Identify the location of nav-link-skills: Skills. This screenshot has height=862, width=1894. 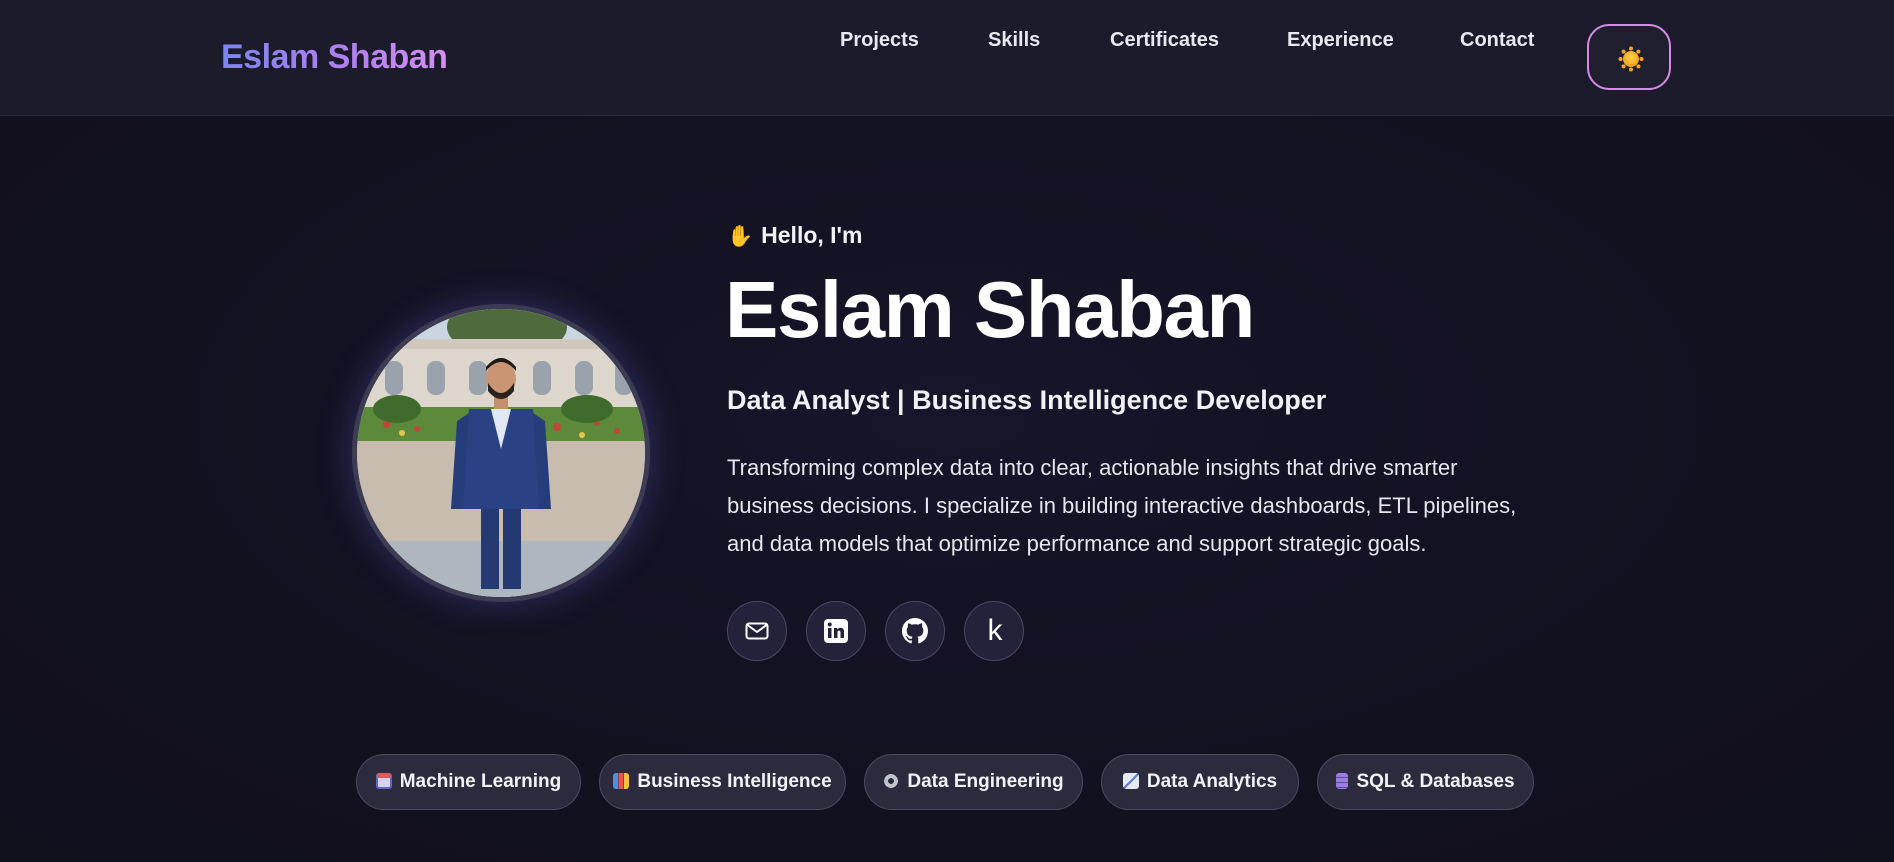
(1014, 40).